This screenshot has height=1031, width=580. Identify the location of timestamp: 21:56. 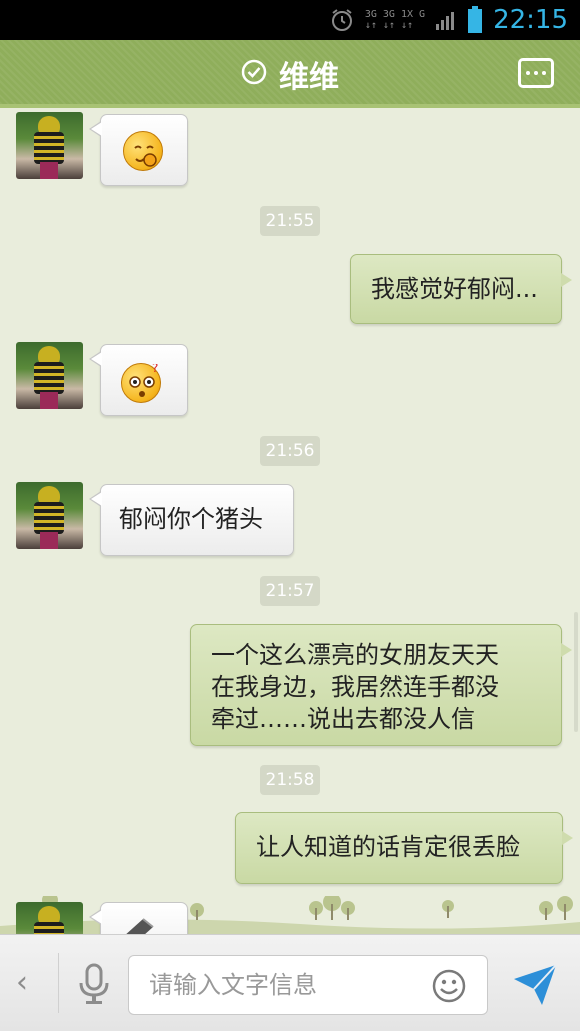
(290, 451).